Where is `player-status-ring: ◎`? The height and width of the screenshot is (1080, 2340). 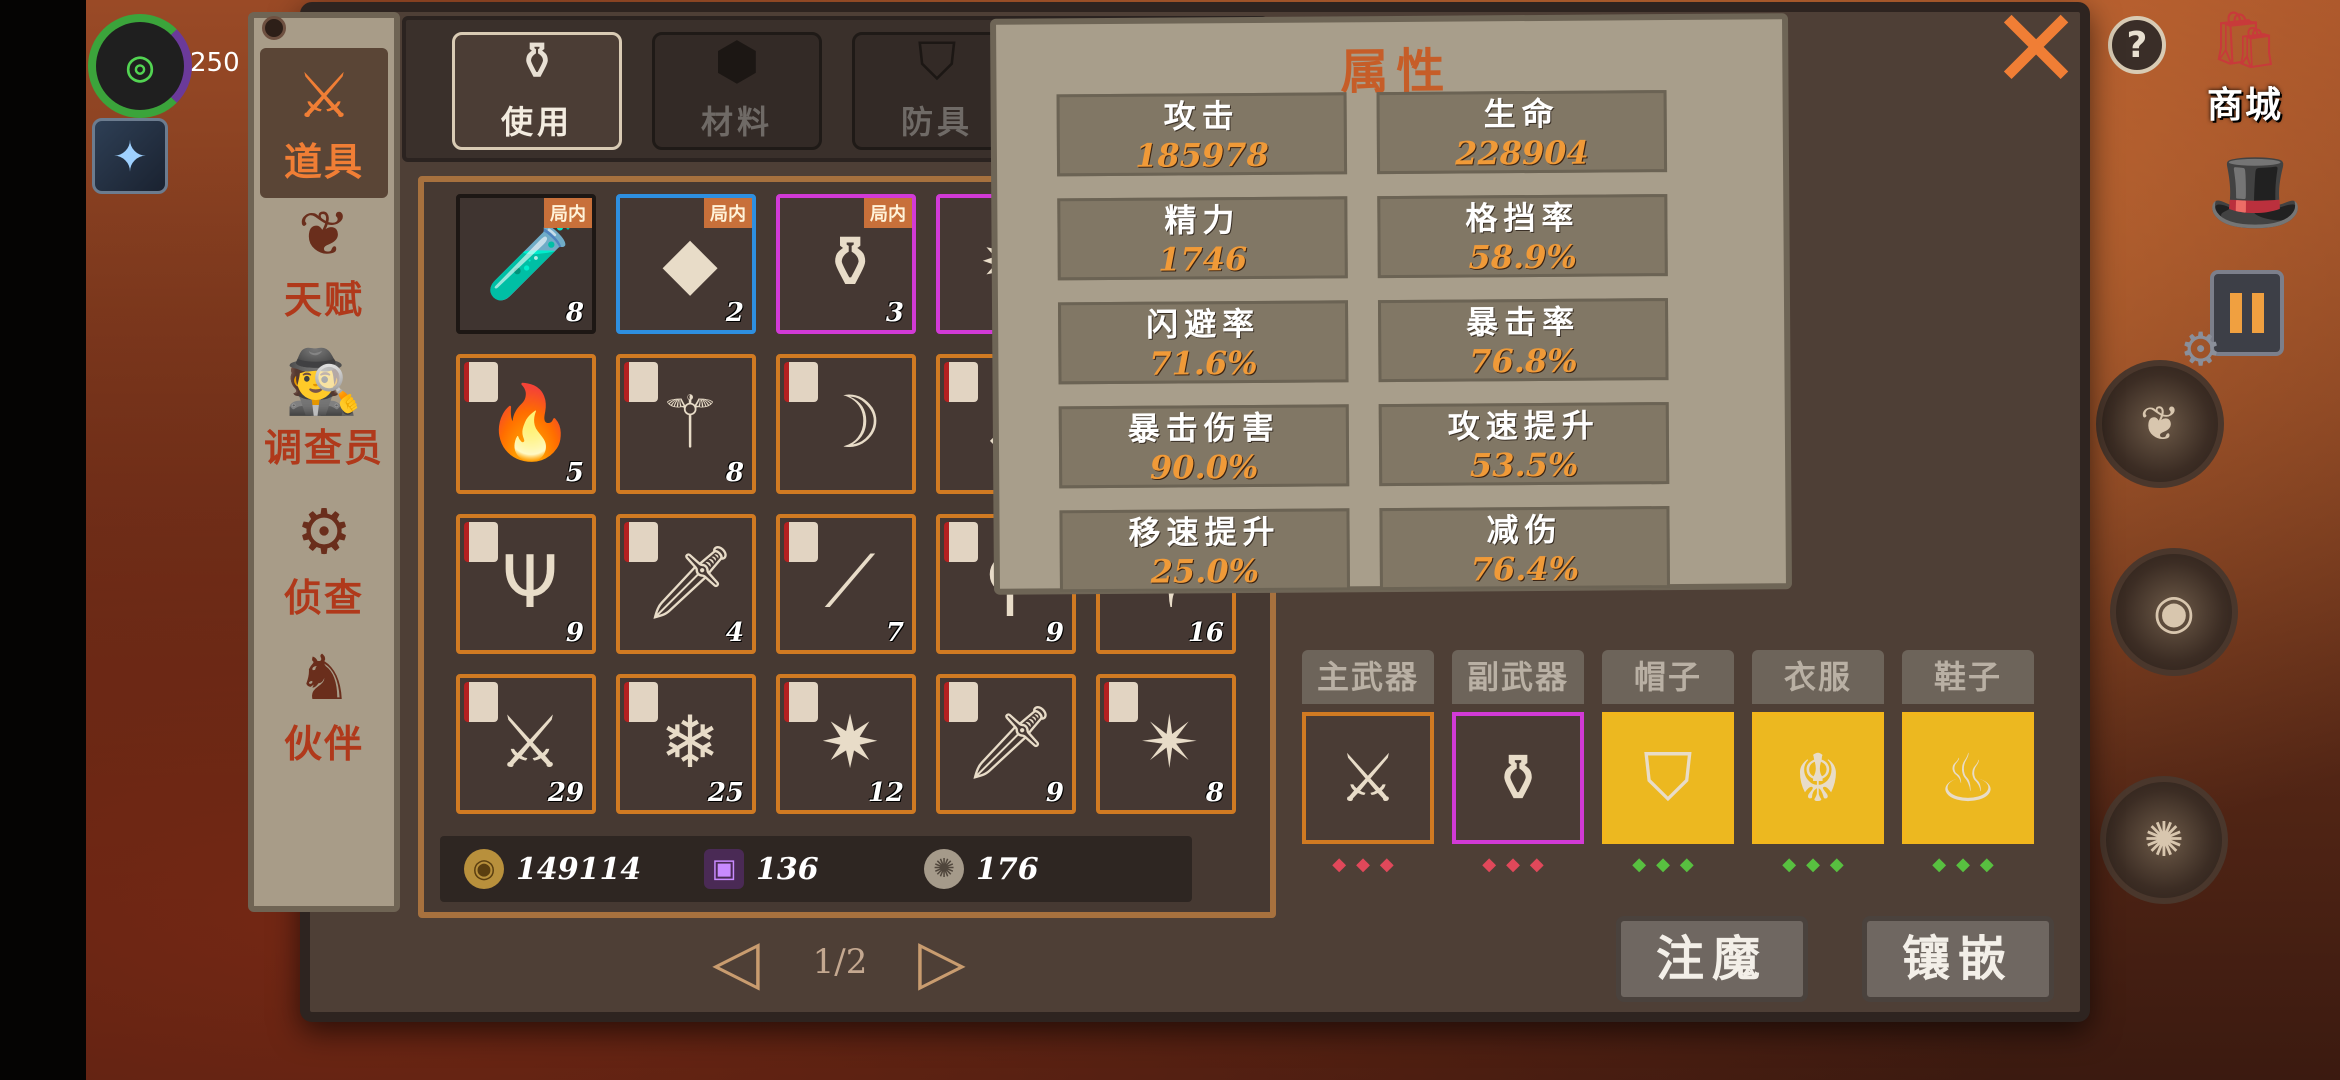
player-status-ring: ◎ is located at coordinates (140, 66).